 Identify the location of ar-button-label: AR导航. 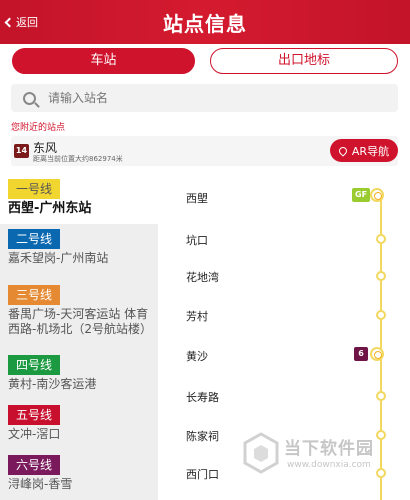
(370, 151).